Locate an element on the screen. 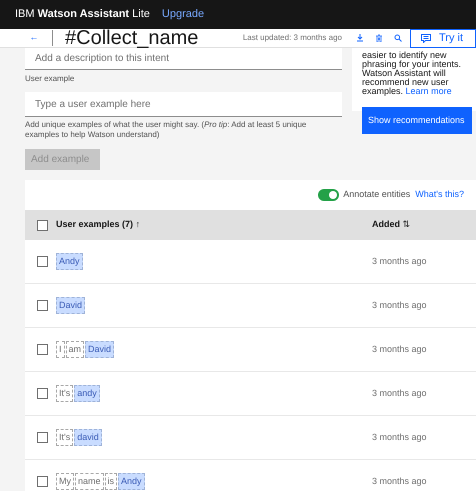 This screenshot has width=476, height=491. recommendations-text: easier to identify new phrasing for your intents. Watson Assistant will recommend new user examples. Learn more is located at coordinates (412, 73).